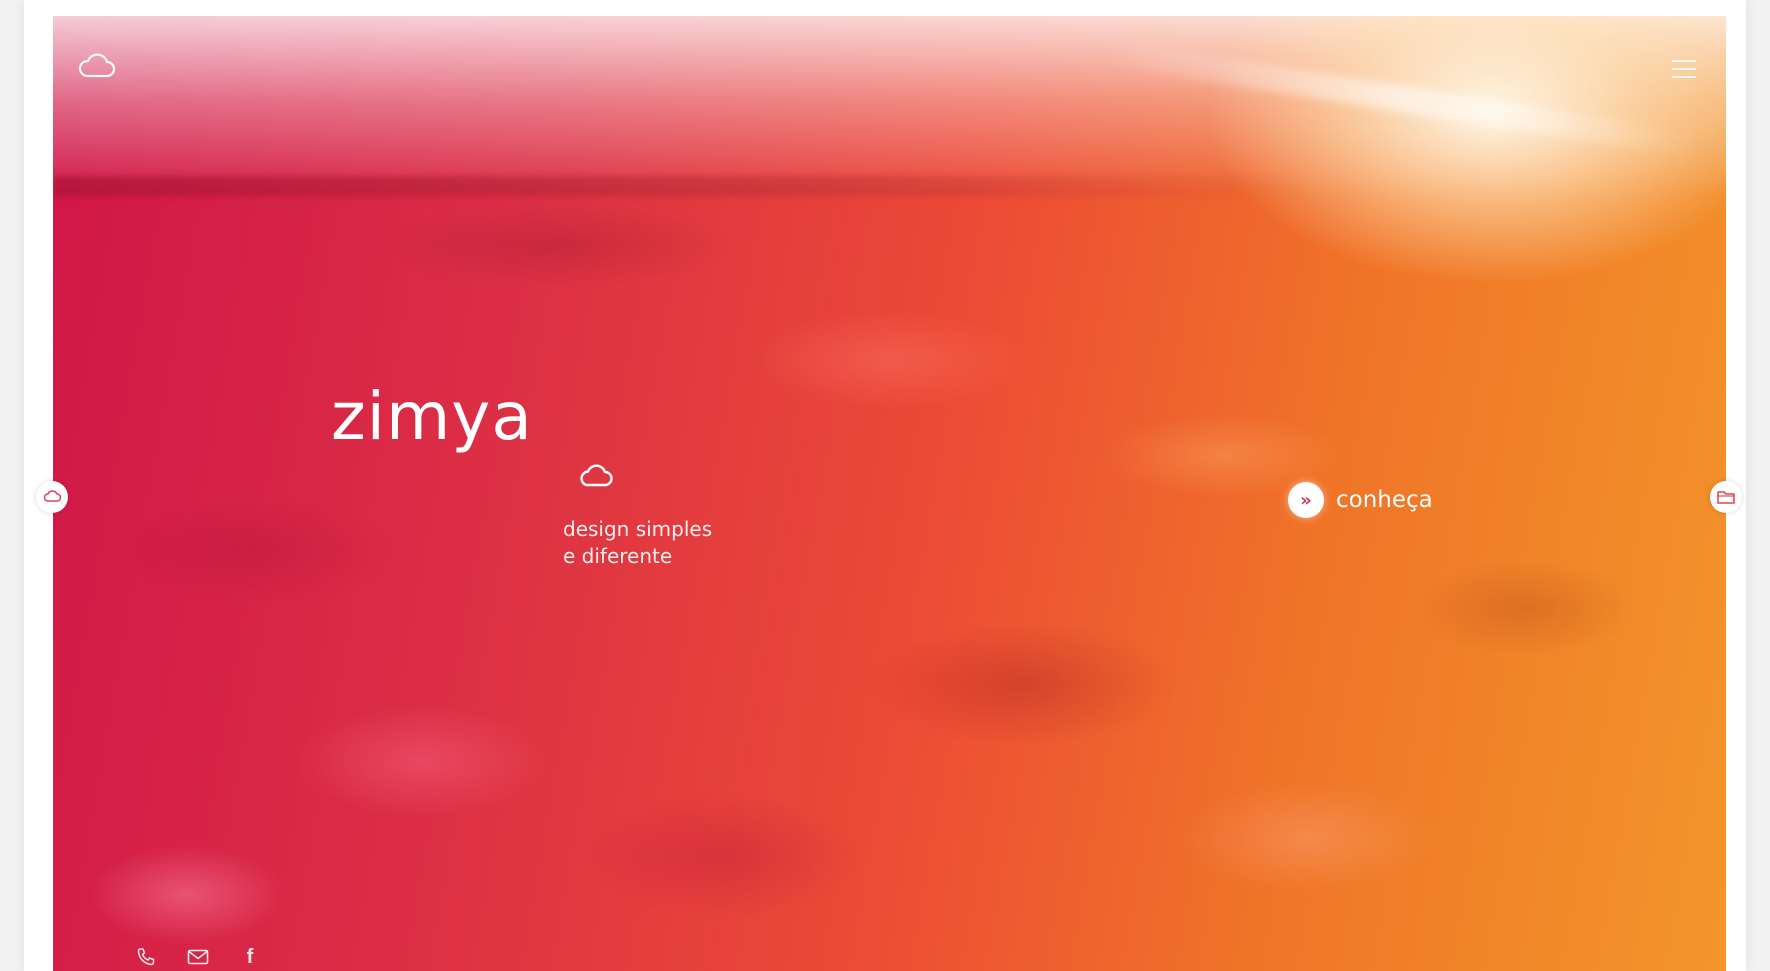 The width and height of the screenshot is (1770, 971). Describe the element at coordinates (638, 529) in the screenshot. I see `tagline-line-1: design simples` at that location.